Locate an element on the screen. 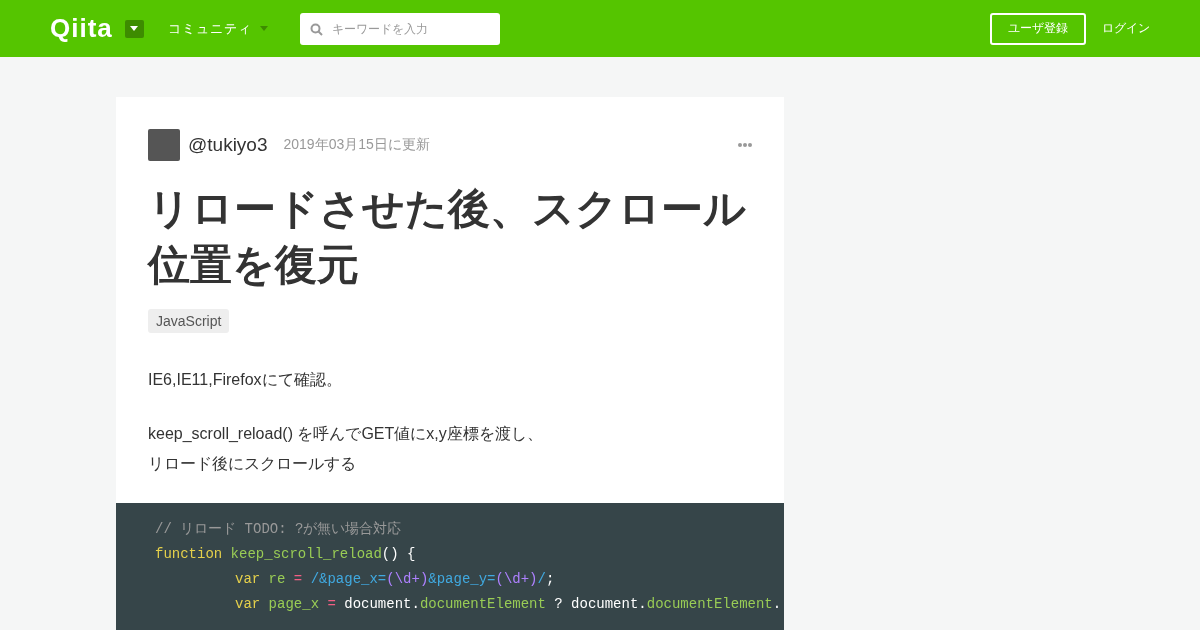  avatar-placeholder is located at coordinates (164, 145).